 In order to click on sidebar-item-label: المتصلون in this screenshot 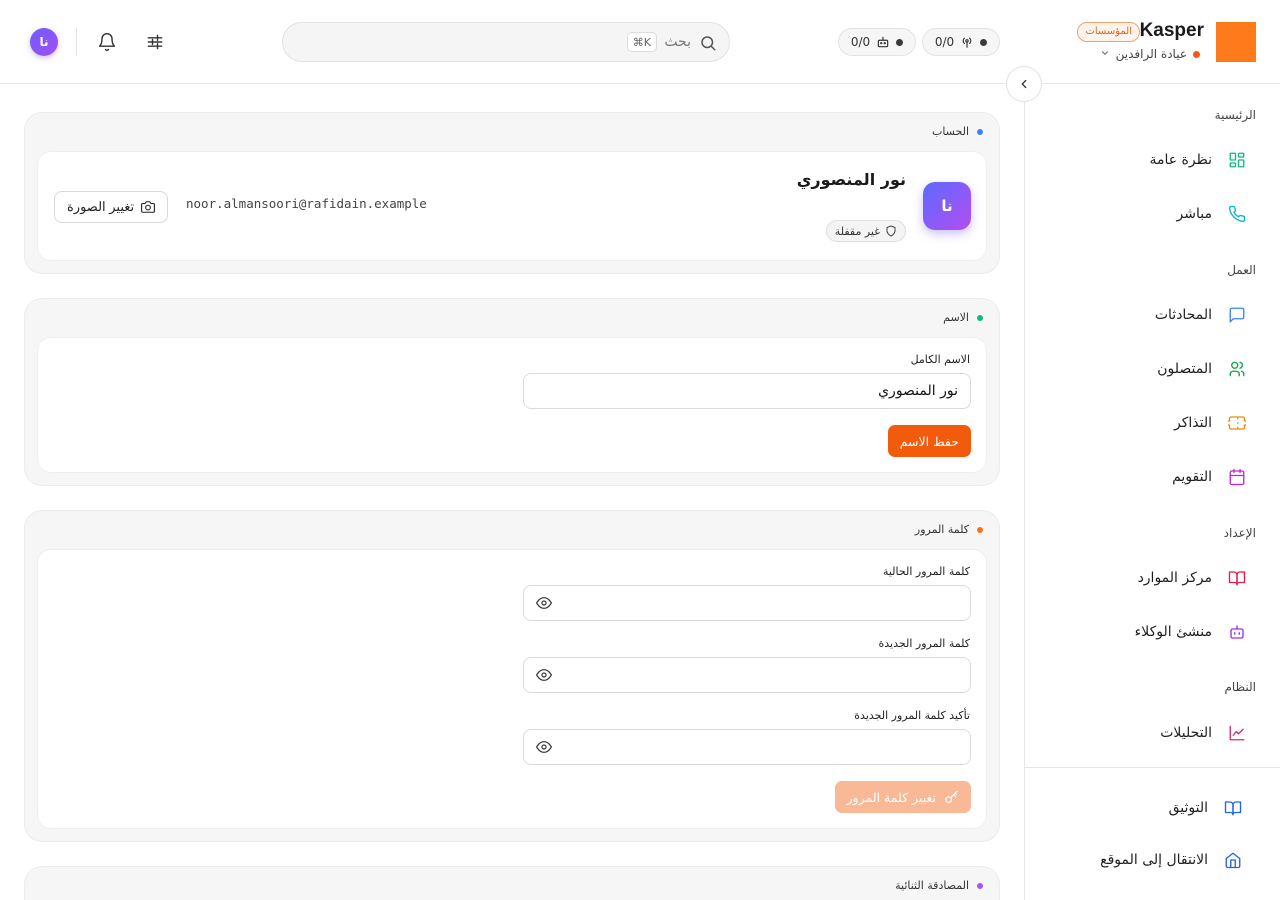, I will do `click(1184, 369)`.